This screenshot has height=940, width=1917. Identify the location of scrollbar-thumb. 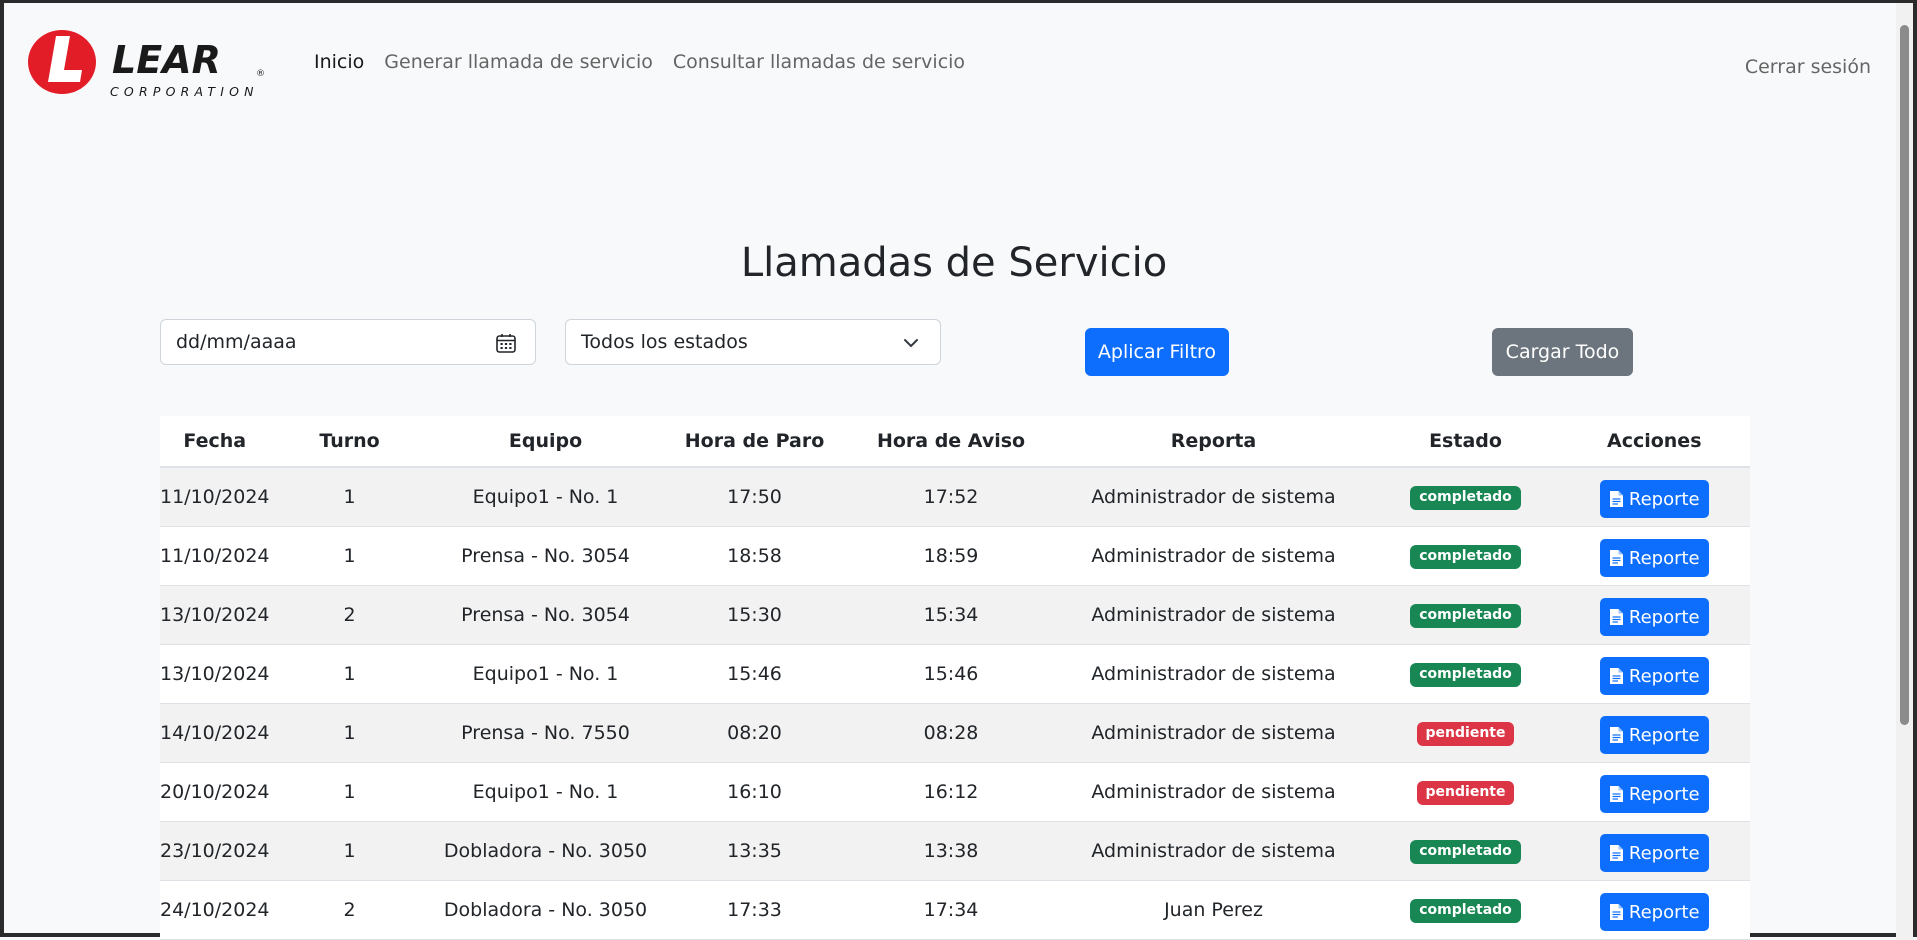
(1904, 375).